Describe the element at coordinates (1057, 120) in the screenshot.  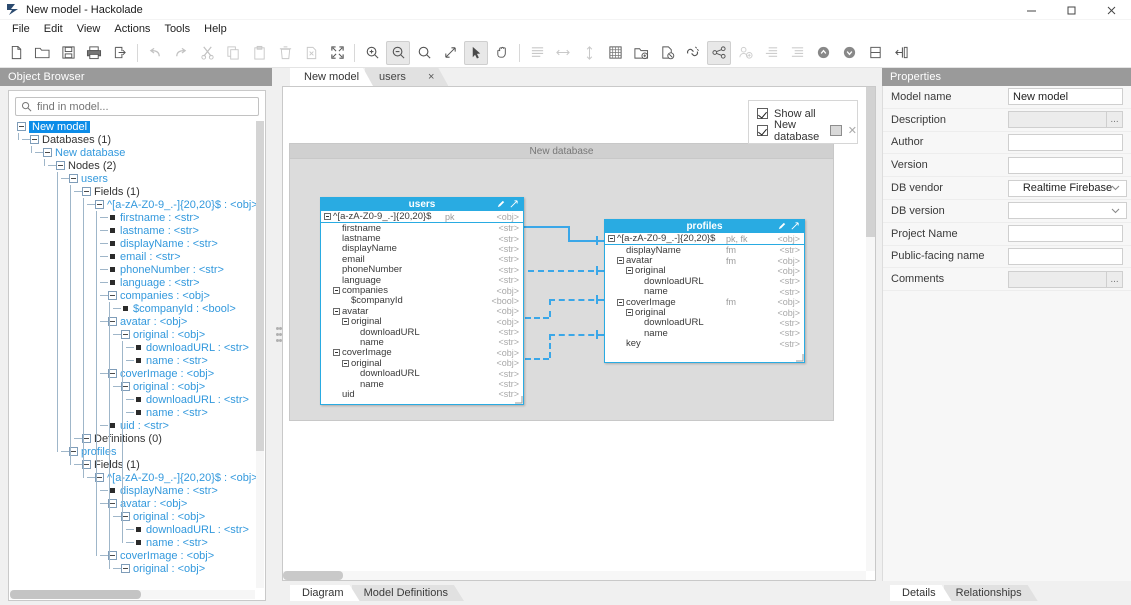
I see `property-input-description` at that location.